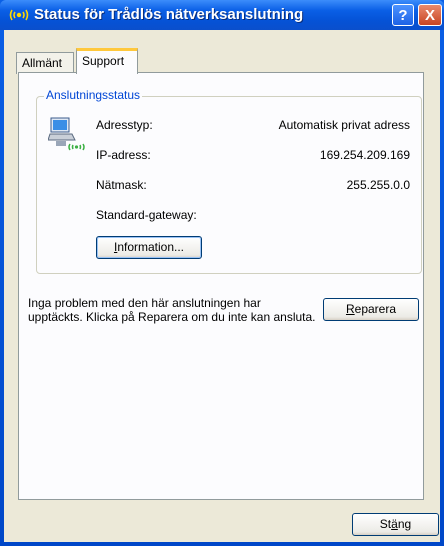  I want to click on ip-address-value: 169.254.209.169, so click(364, 155).